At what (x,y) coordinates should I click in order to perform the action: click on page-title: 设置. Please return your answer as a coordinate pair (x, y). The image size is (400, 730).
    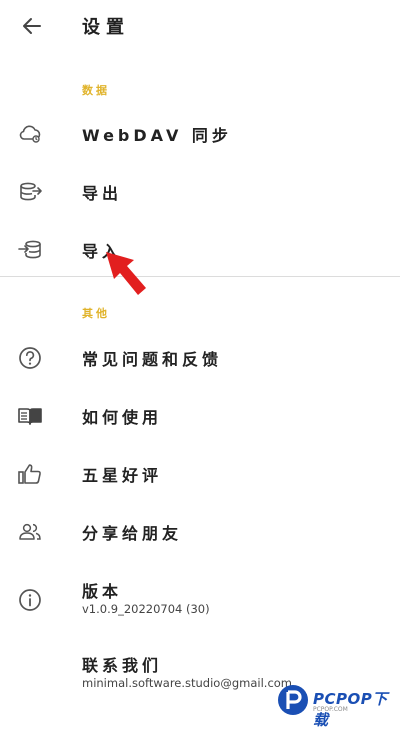
    Looking at the image, I should click on (106, 27).